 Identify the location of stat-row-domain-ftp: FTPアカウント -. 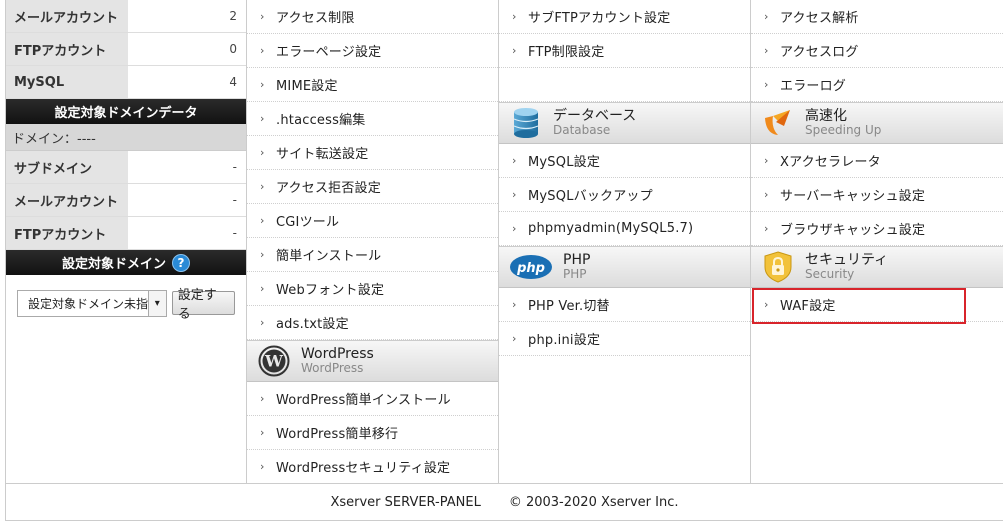
(126, 233).